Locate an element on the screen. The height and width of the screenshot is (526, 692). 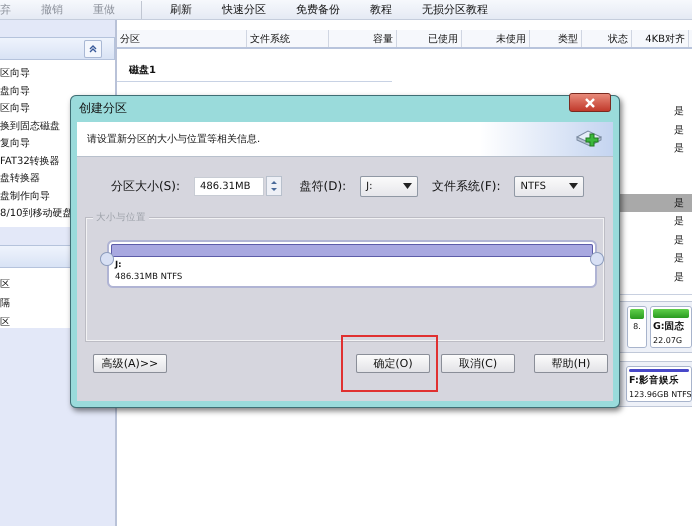
group-label: 大小与位置 is located at coordinates (121, 217).